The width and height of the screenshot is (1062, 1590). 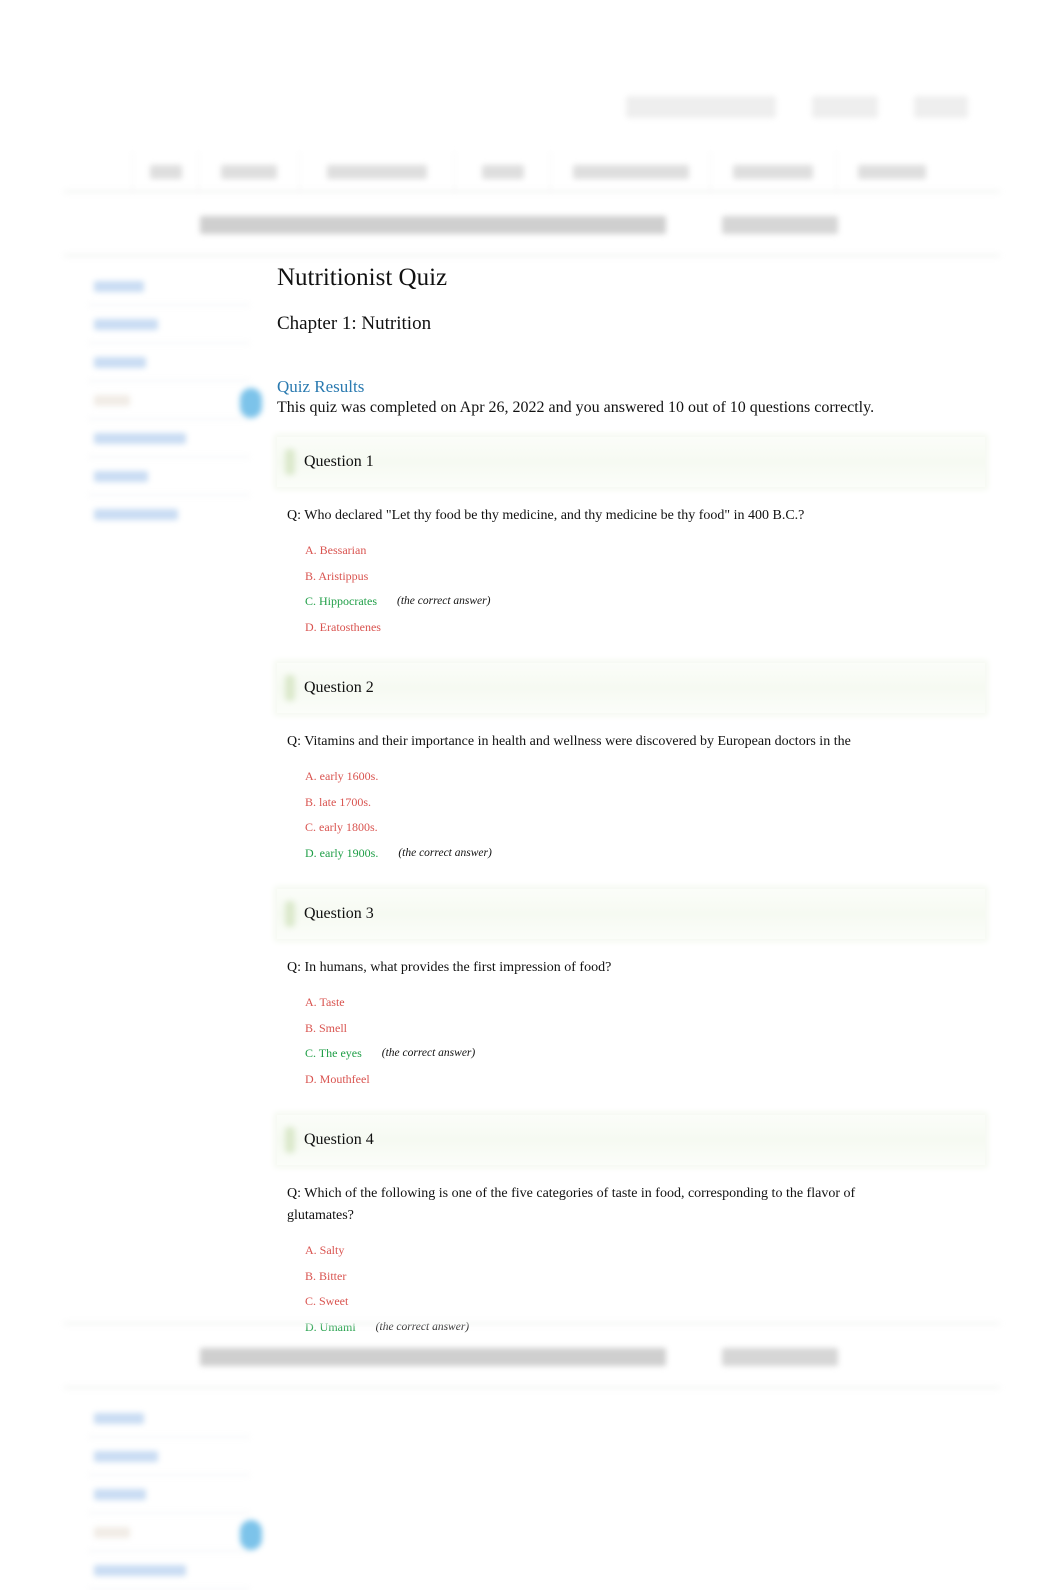 I want to click on main-nav, so click(x=540, y=172).